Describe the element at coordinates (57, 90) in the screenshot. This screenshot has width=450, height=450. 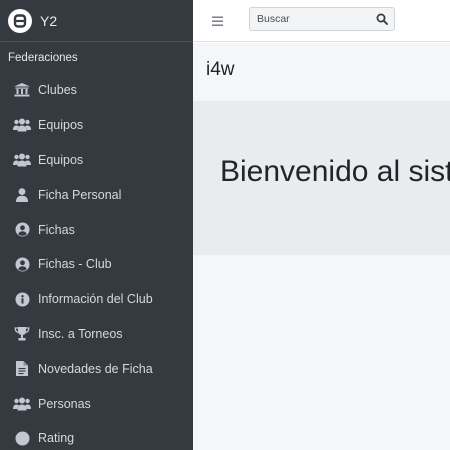
I see `sidebar-item-label: Clubes` at that location.